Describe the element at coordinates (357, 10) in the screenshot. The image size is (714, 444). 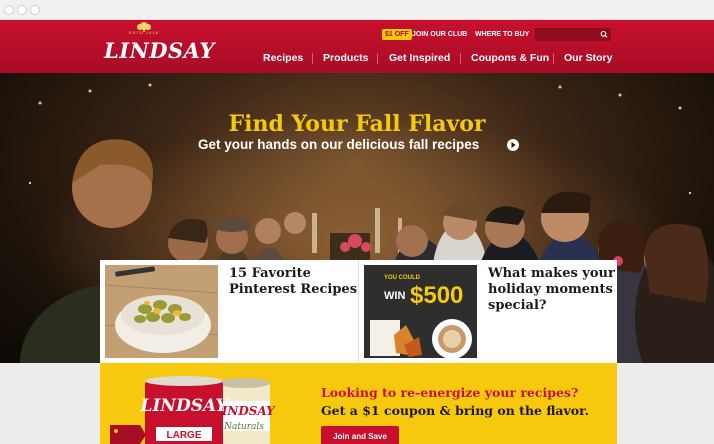
I see `browser-chrome` at that location.